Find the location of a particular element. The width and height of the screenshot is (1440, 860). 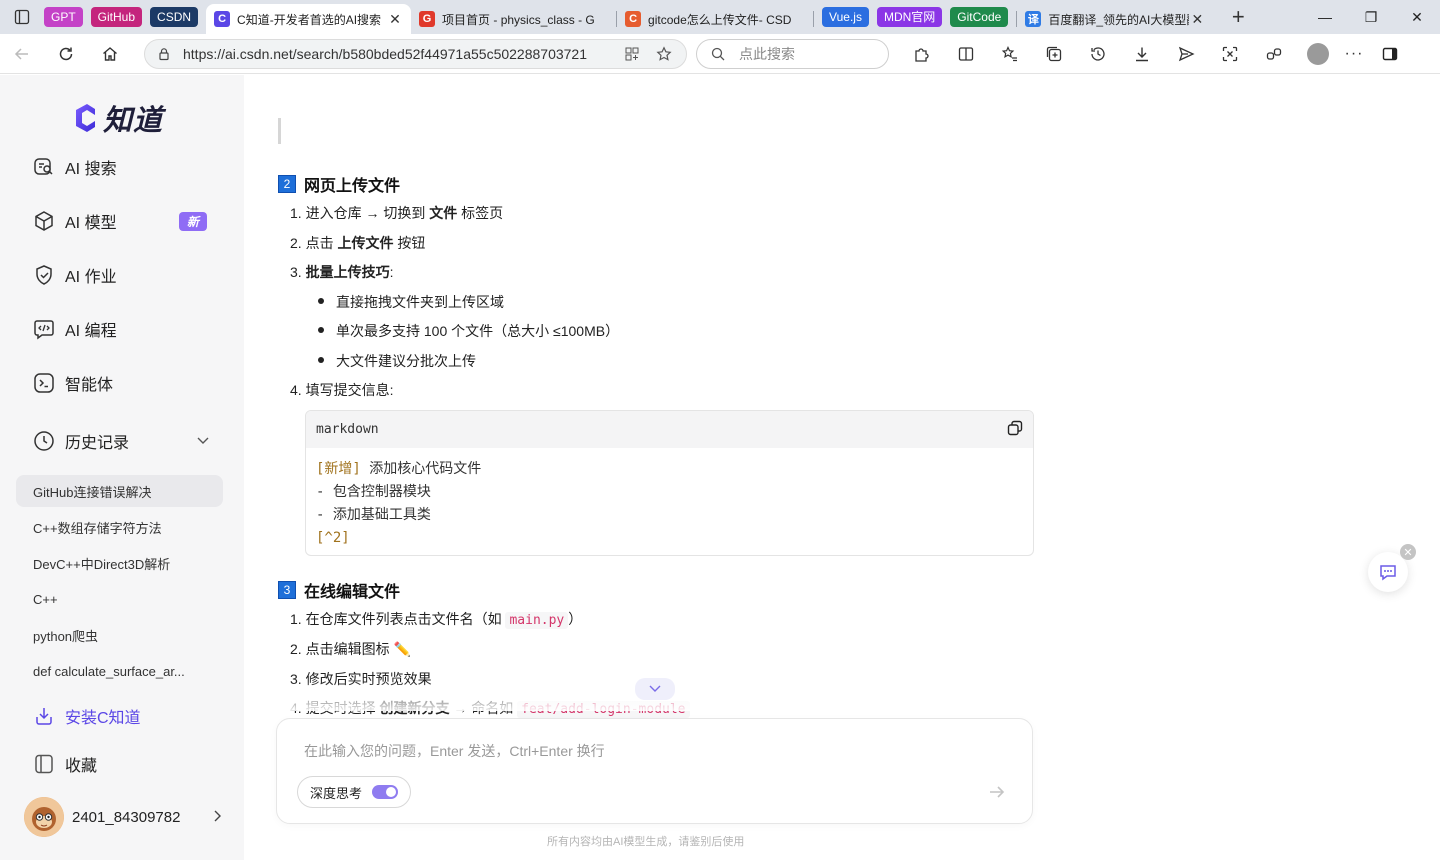

search-icon is located at coordinates (718, 54).